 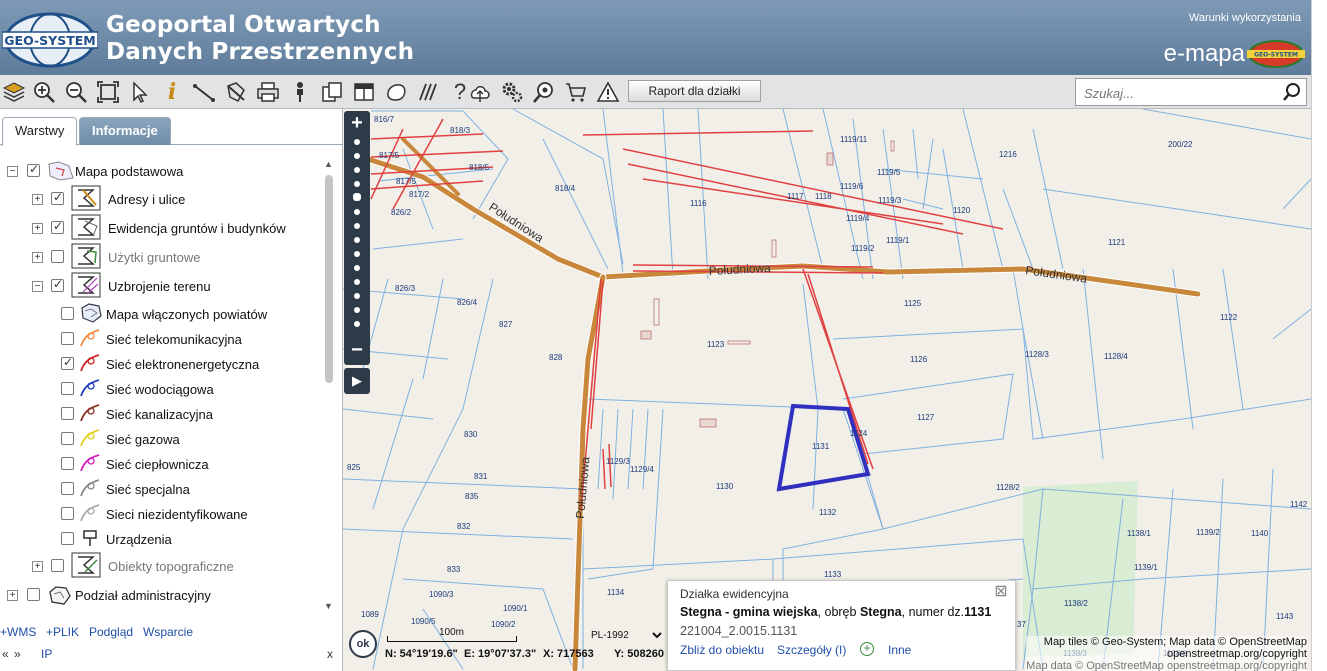 I want to click on settings-icon, so click(x=512, y=92).